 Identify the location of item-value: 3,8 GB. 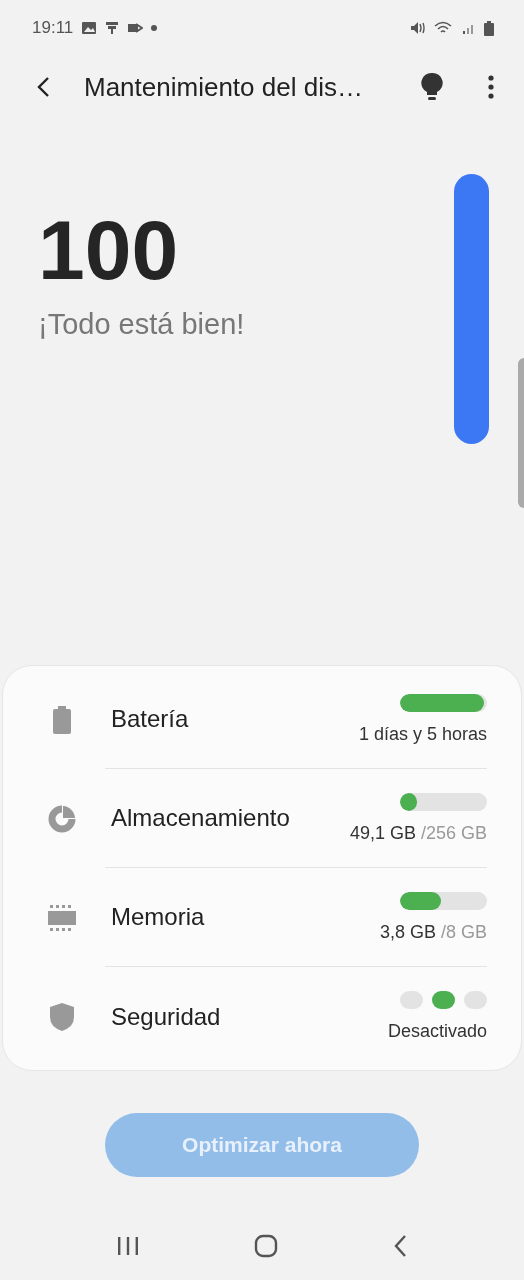
(407, 932).